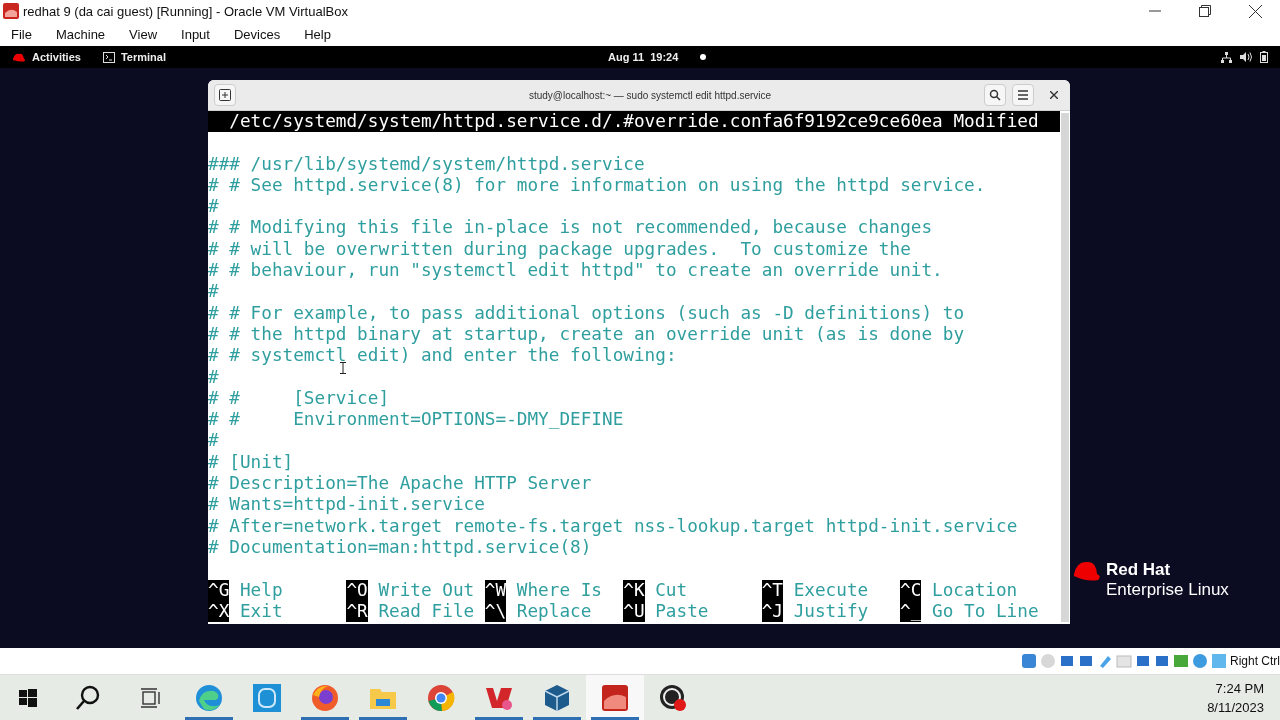  Describe the element at coordinates (251, 461) in the screenshot. I see `code-line: # [Unit]` at that location.